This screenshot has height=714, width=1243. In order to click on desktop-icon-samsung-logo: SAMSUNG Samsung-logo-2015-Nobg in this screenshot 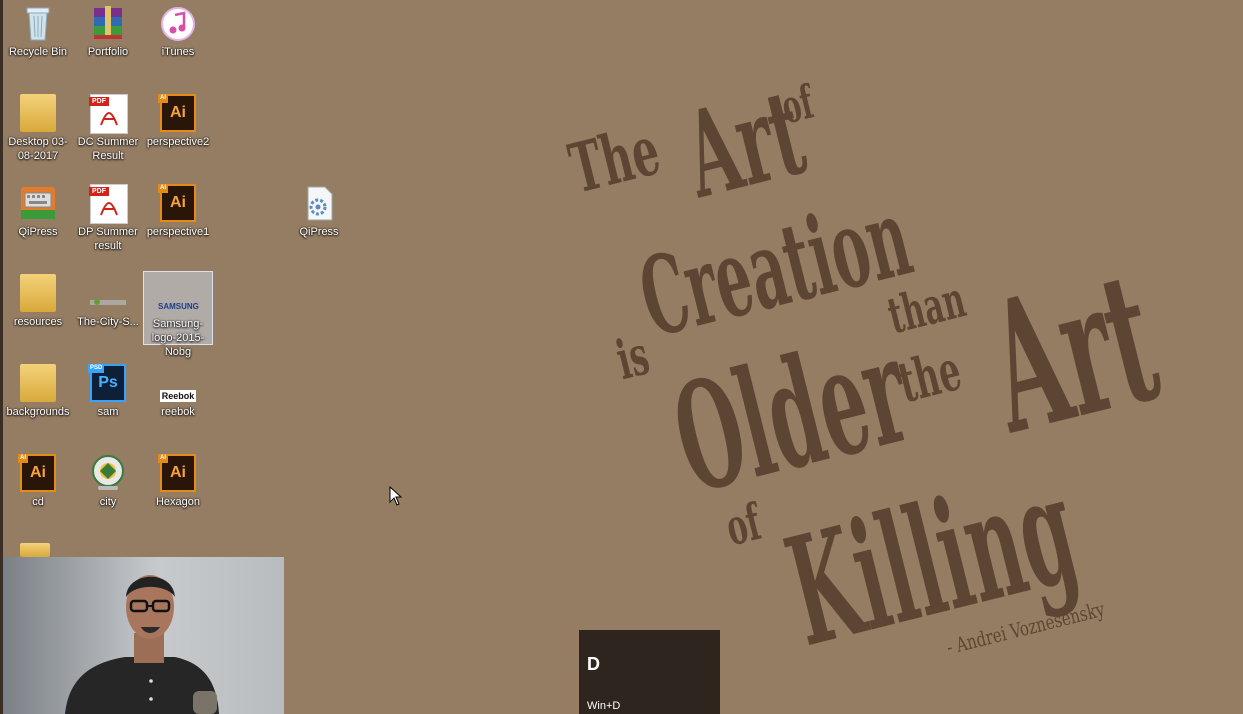, I will do `click(178, 314)`.